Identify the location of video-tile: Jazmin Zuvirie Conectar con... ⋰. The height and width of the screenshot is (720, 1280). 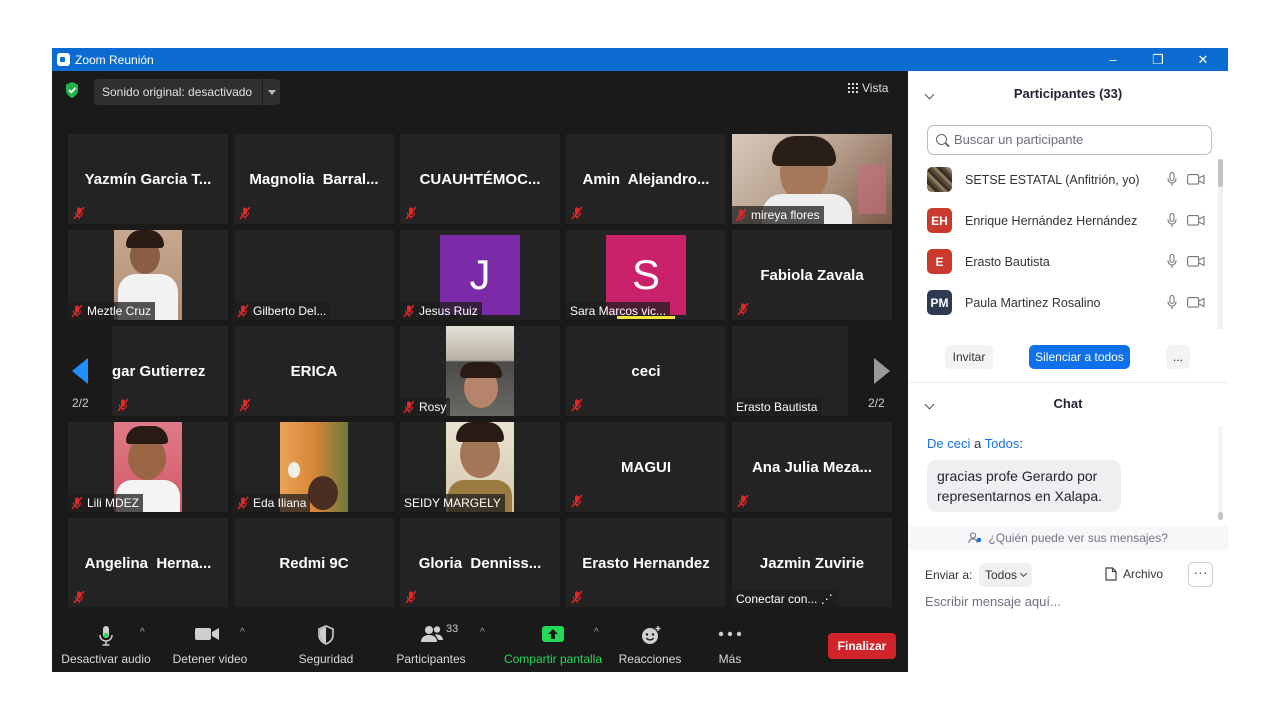
(812, 563).